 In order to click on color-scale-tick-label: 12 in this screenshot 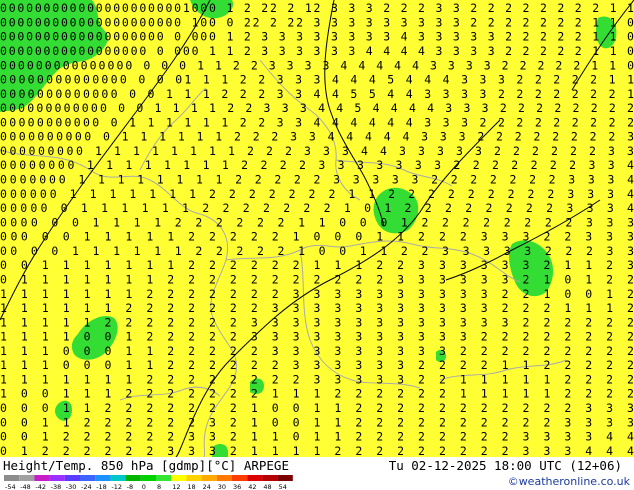, I will do `click(176, 486)`.